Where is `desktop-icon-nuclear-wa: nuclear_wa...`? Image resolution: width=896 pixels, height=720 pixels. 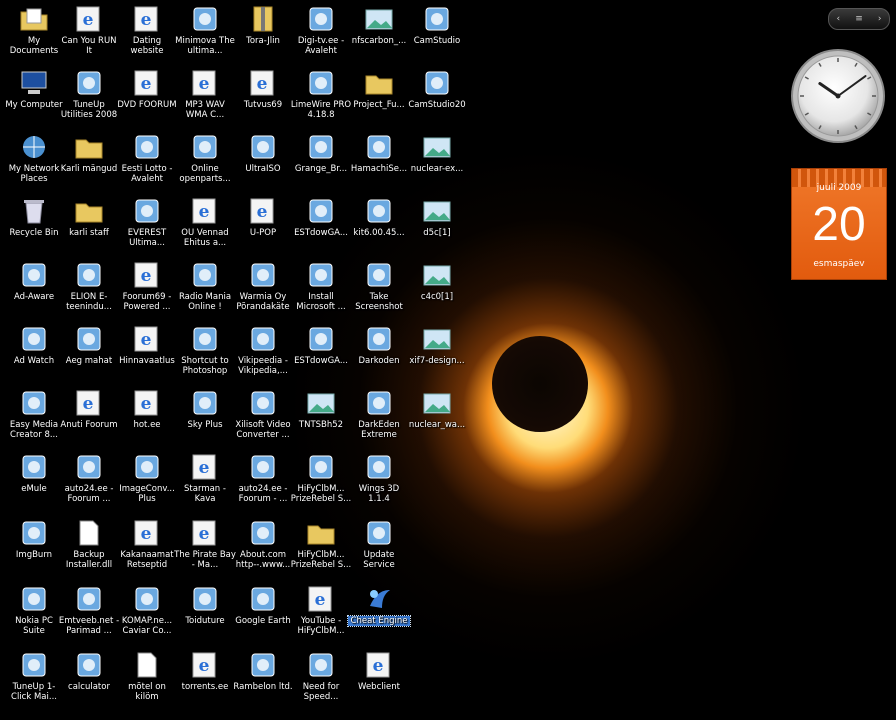
desktop-icon-nuclear-wa: nuclear_wa... is located at coordinates (437, 417).